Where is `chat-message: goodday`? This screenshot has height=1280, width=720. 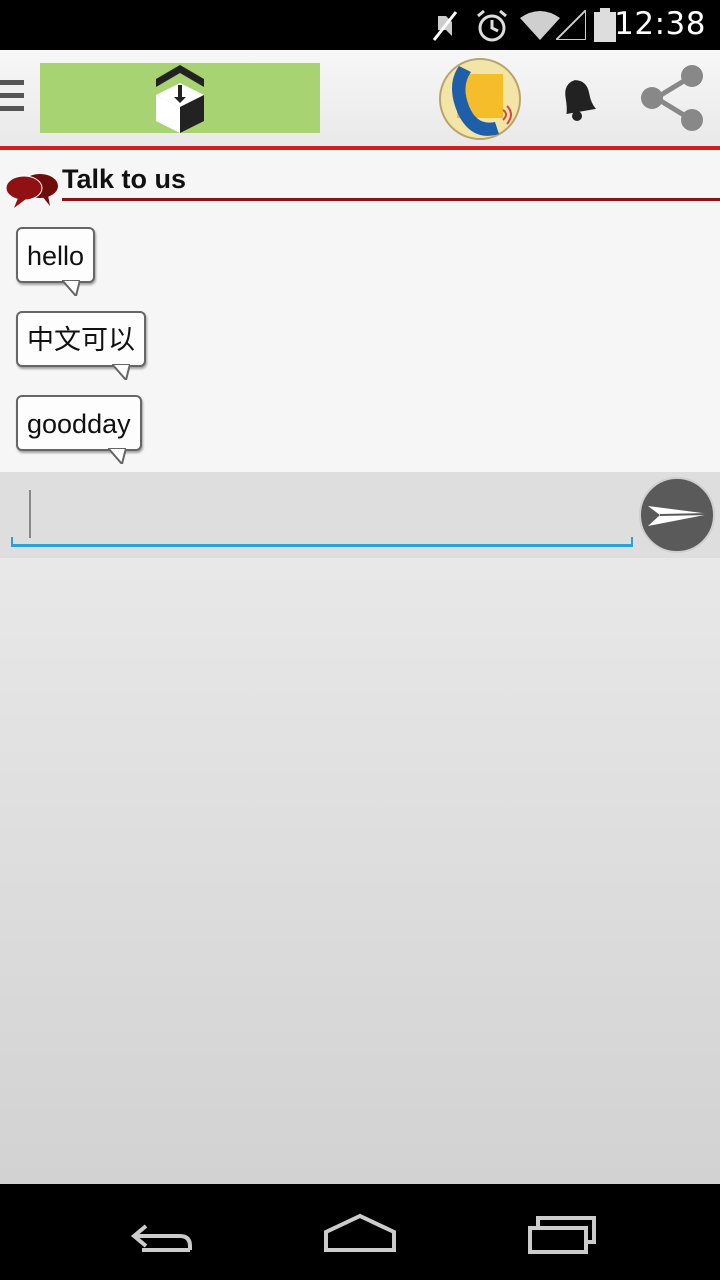
chat-message: goodday is located at coordinates (79, 429).